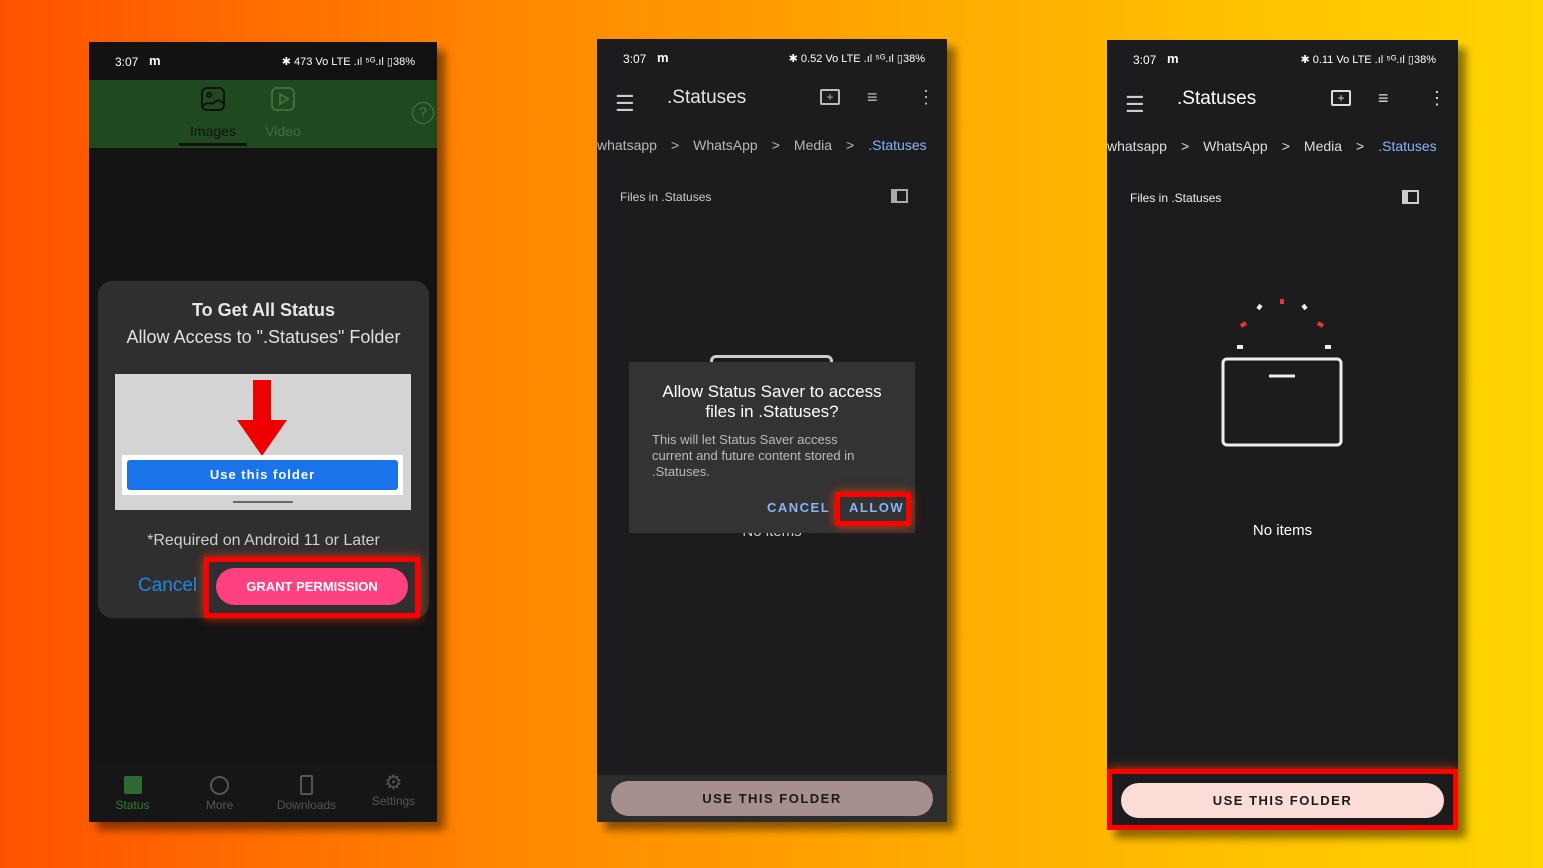 The width and height of the screenshot is (1543, 868). What do you see at coordinates (213, 99) in the screenshot?
I see `image-icon` at bounding box center [213, 99].